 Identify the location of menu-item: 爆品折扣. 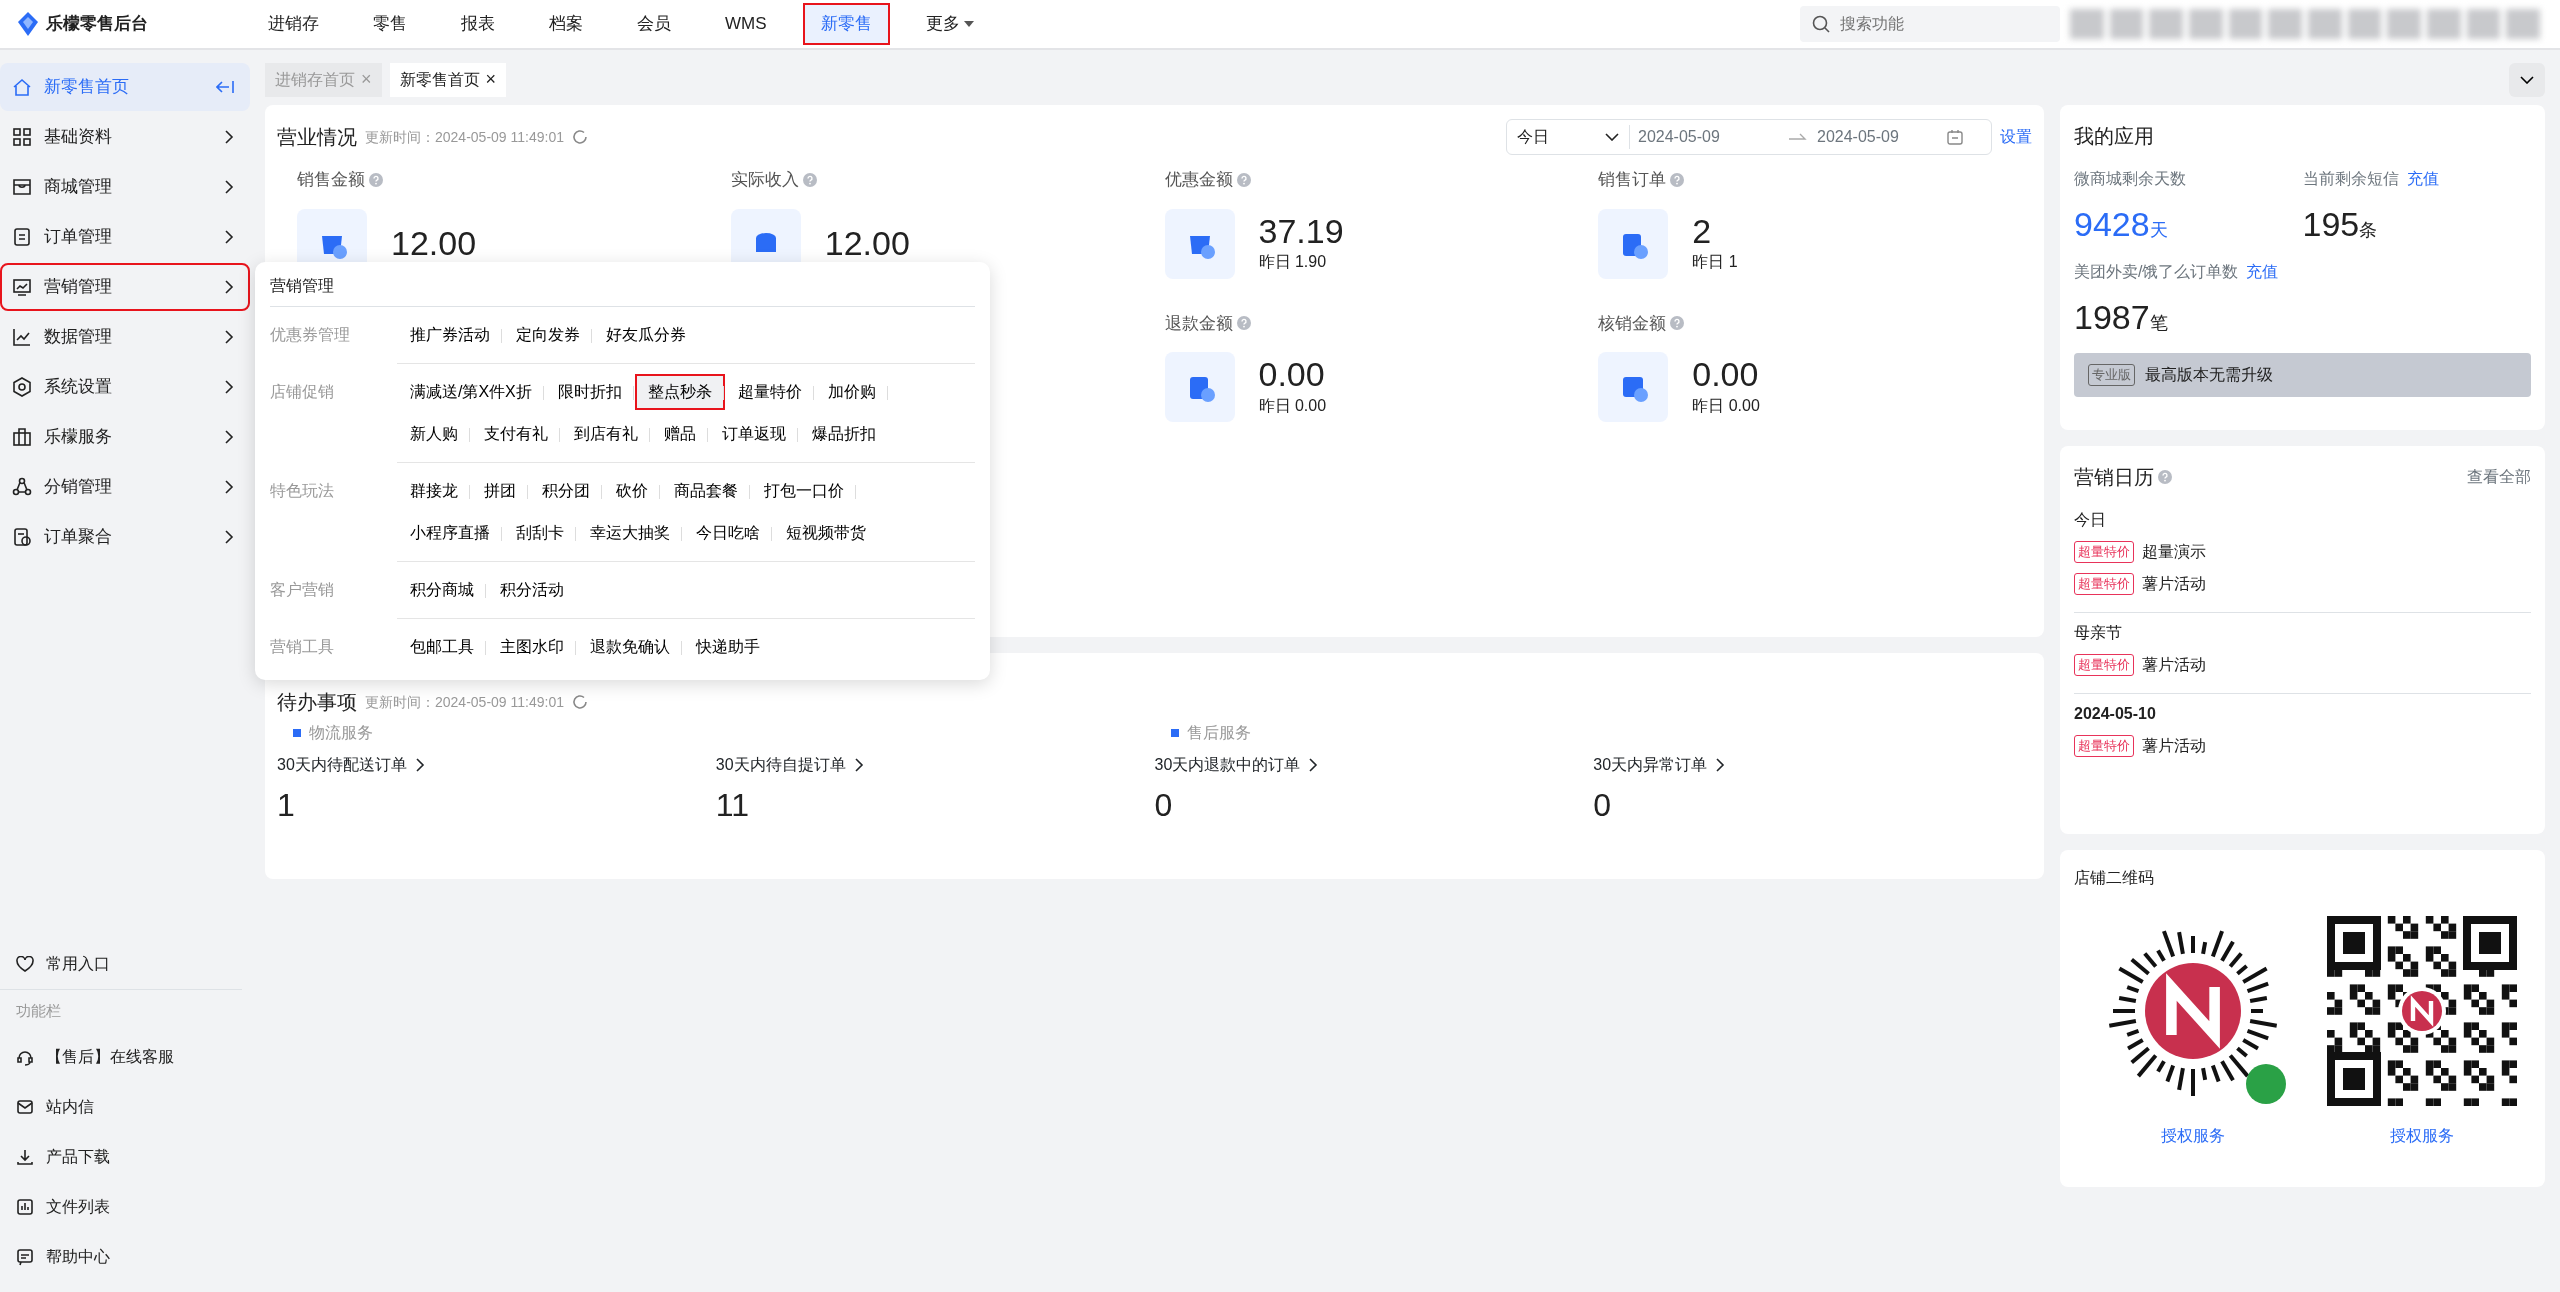
(844, 434).